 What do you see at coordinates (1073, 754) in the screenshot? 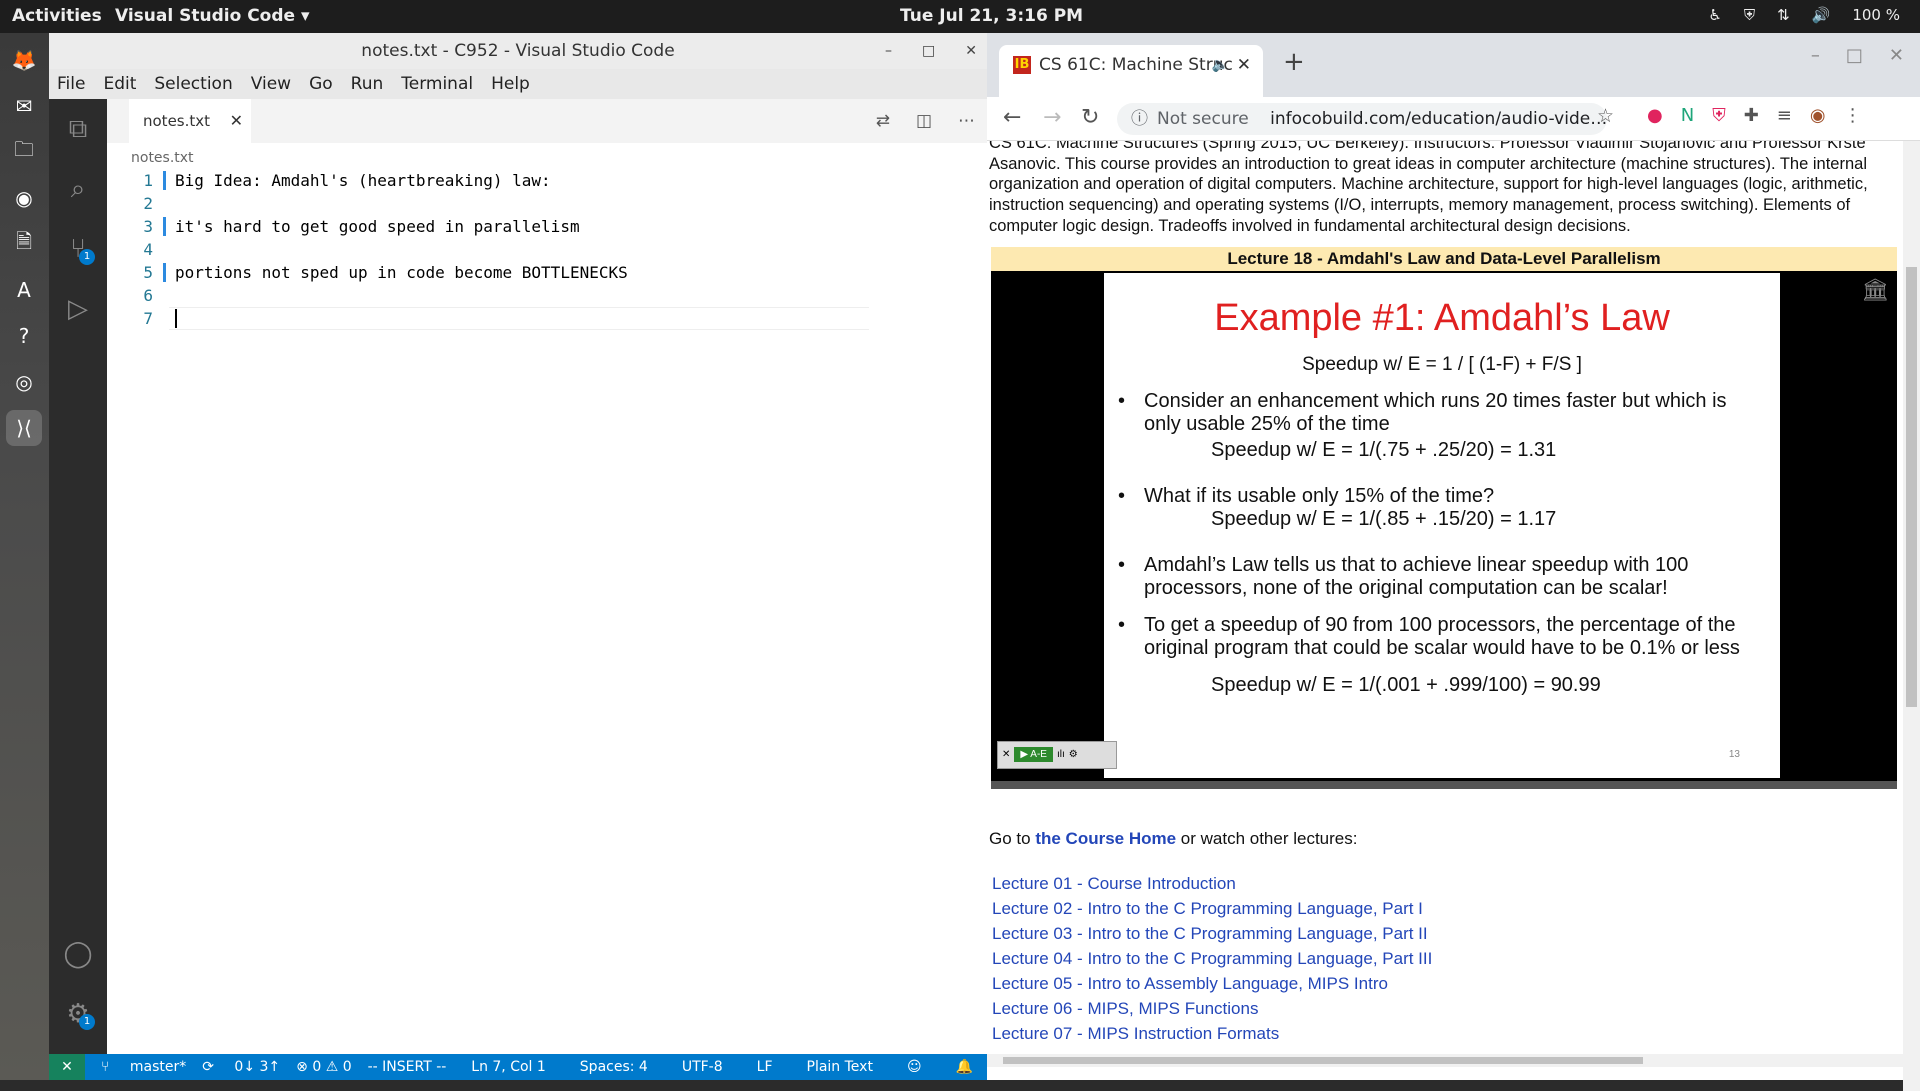
I see `settings-icon: ⚙` at bounding box center [1073, 754].